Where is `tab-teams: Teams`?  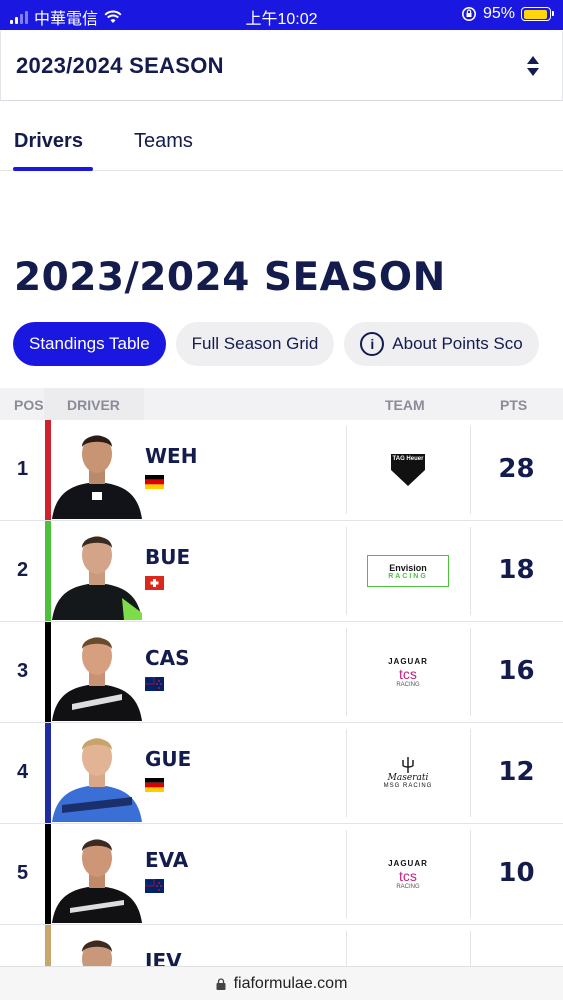
tab-teams: Teams is located at coordinates (163, 141).